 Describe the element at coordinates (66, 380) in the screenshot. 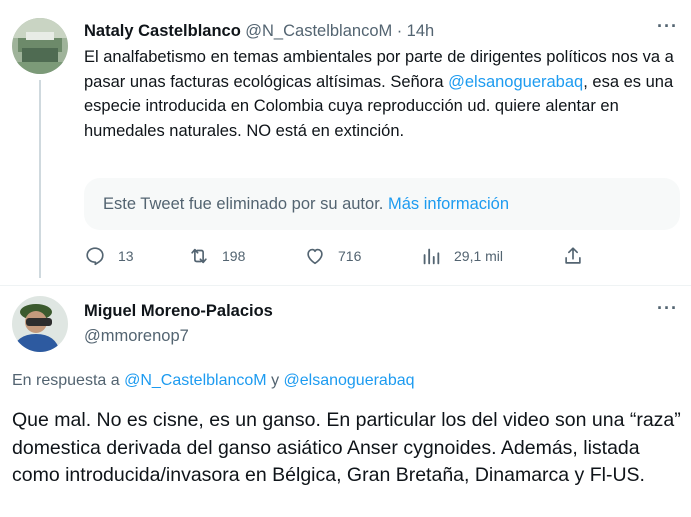

I see `reply-prefix: En respuesta a` at that location.